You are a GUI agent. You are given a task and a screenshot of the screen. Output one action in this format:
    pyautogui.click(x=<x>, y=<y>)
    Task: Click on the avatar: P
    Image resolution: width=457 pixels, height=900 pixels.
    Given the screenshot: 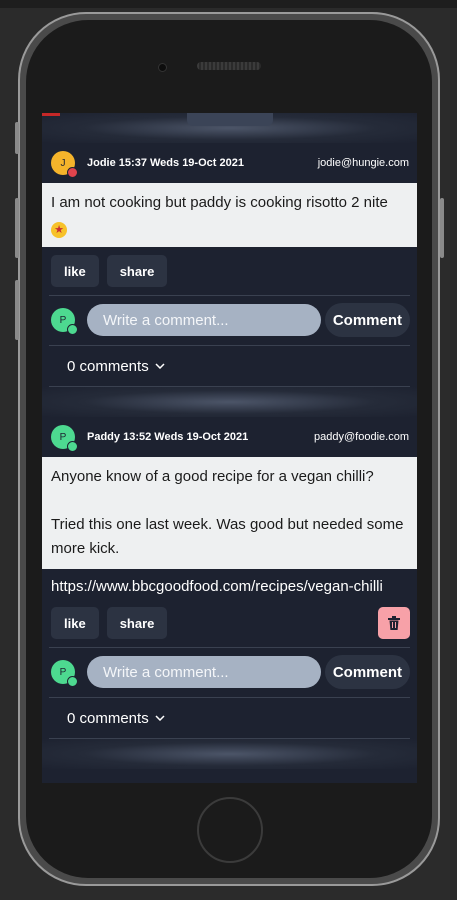 What is the action you would take?
    pyautogui.click(x=64, y=438)
    